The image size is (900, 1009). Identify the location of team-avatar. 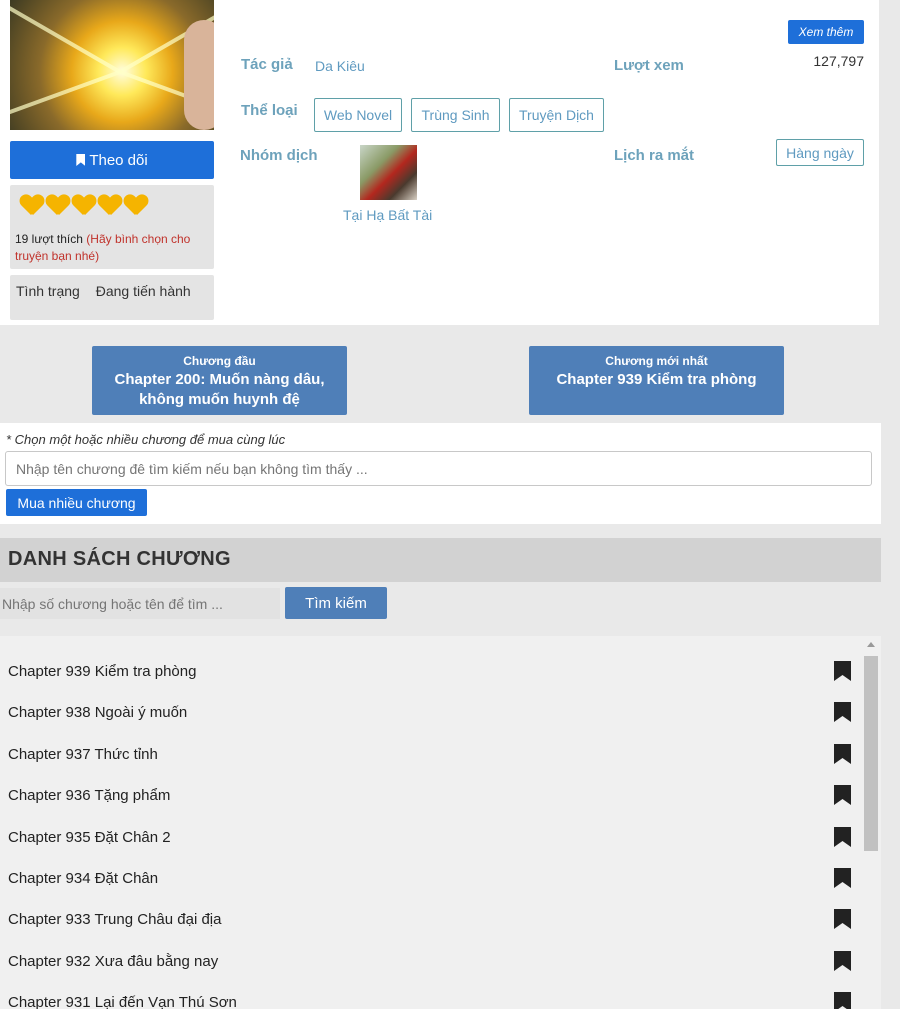
(388, 172).